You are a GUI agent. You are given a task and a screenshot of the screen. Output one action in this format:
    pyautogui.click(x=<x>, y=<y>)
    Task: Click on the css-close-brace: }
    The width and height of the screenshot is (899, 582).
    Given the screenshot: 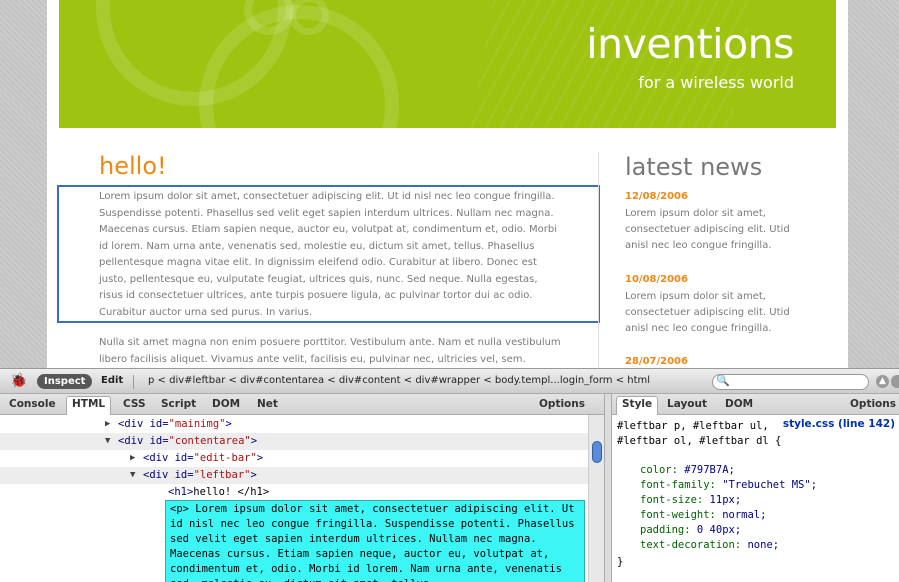 What is the action you would take?
    pyautogui.click(x=620, y=562)
    